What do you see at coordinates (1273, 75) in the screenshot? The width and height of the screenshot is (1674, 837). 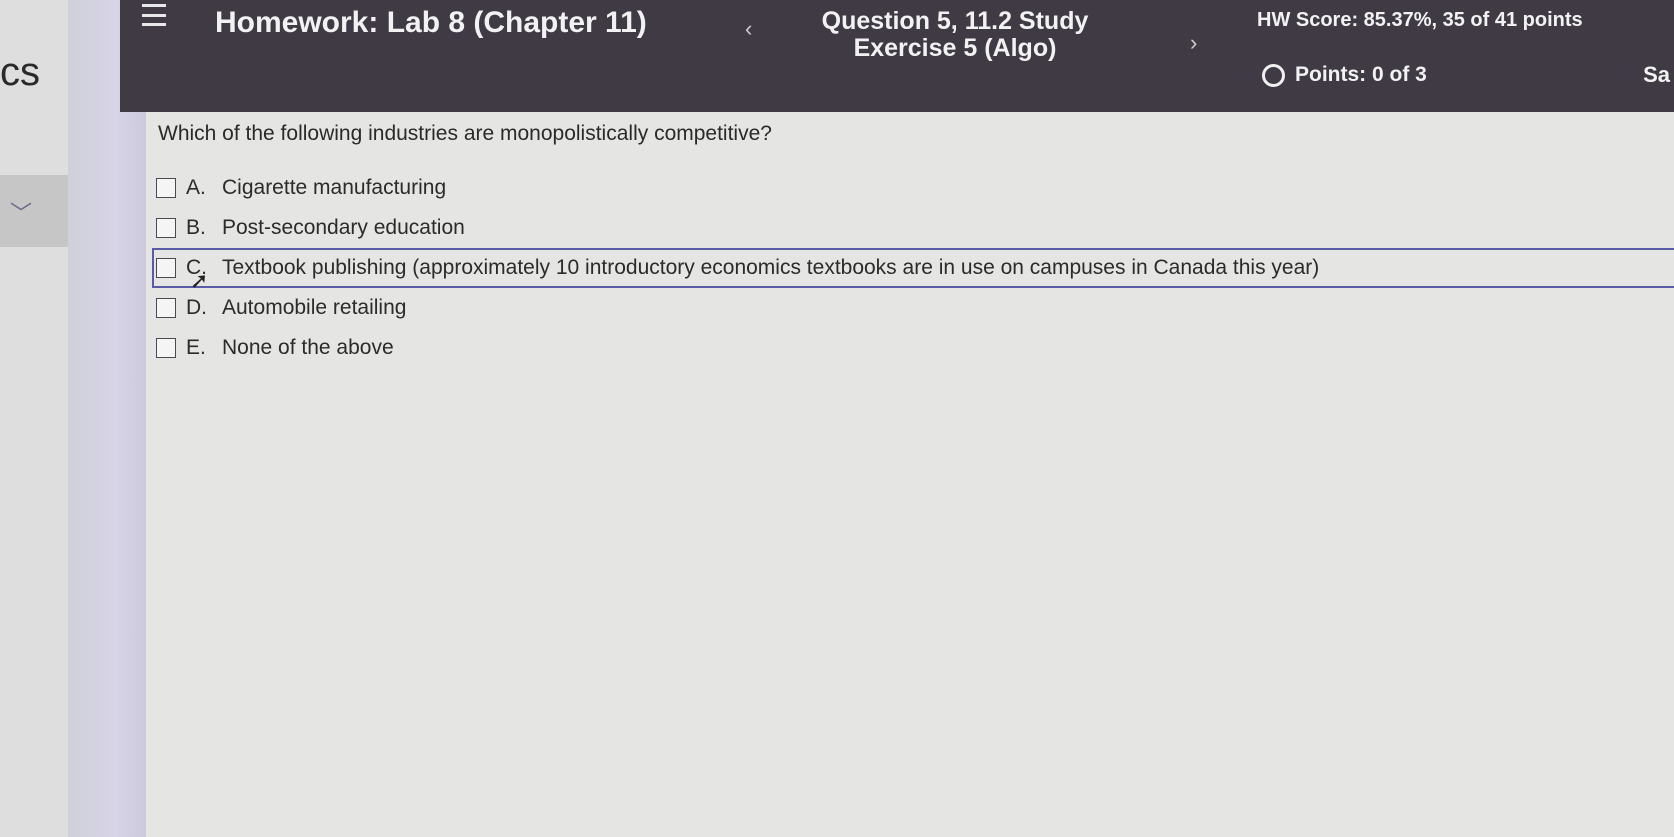 I see `points-circle-icon` at bounding box center [1273, 75].